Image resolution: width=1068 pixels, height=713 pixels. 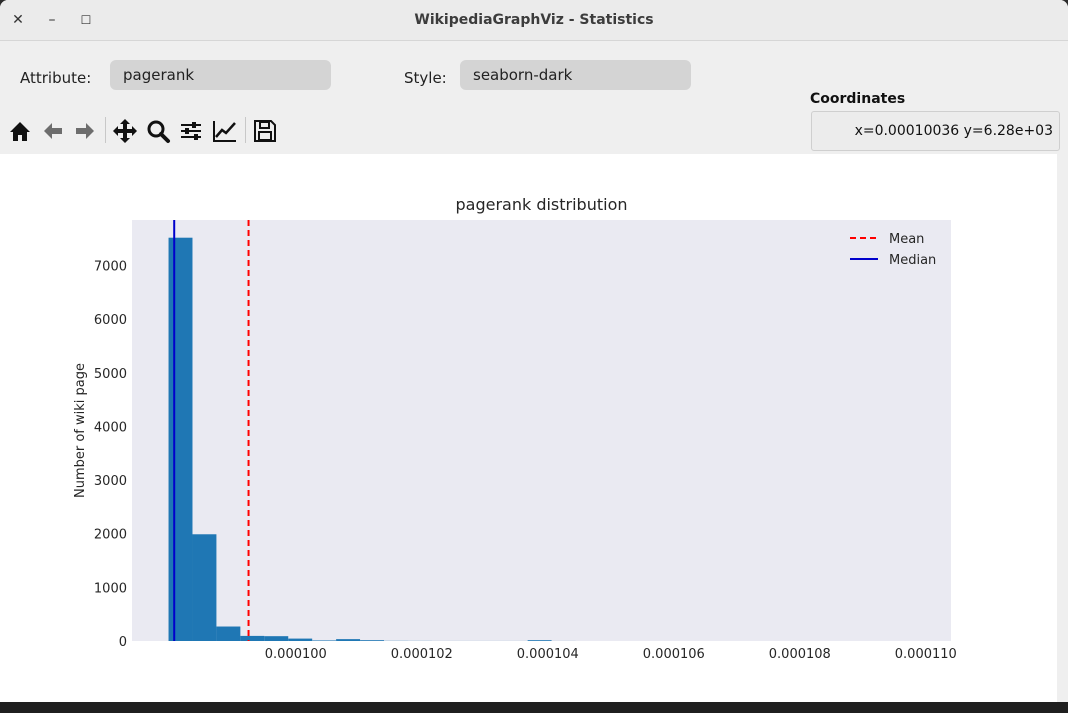 I want to click on configure-subplots-icon, so click(x=191, y=131).